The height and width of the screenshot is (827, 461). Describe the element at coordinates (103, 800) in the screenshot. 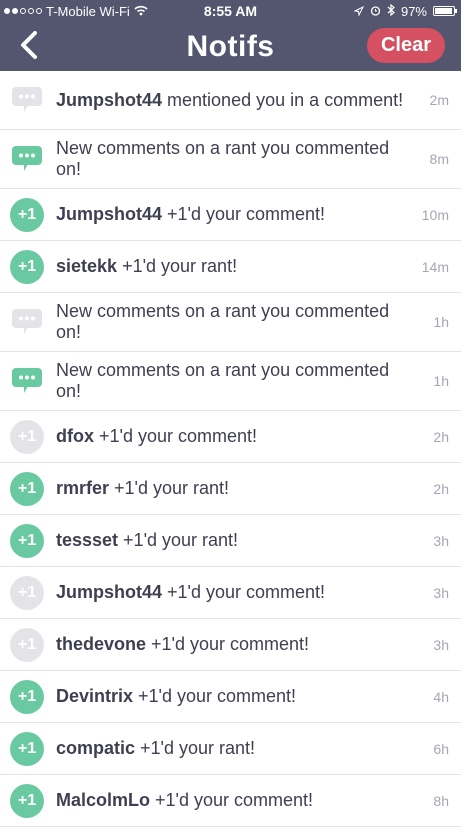

I see `notification-username: MalcolmLo` at that location.